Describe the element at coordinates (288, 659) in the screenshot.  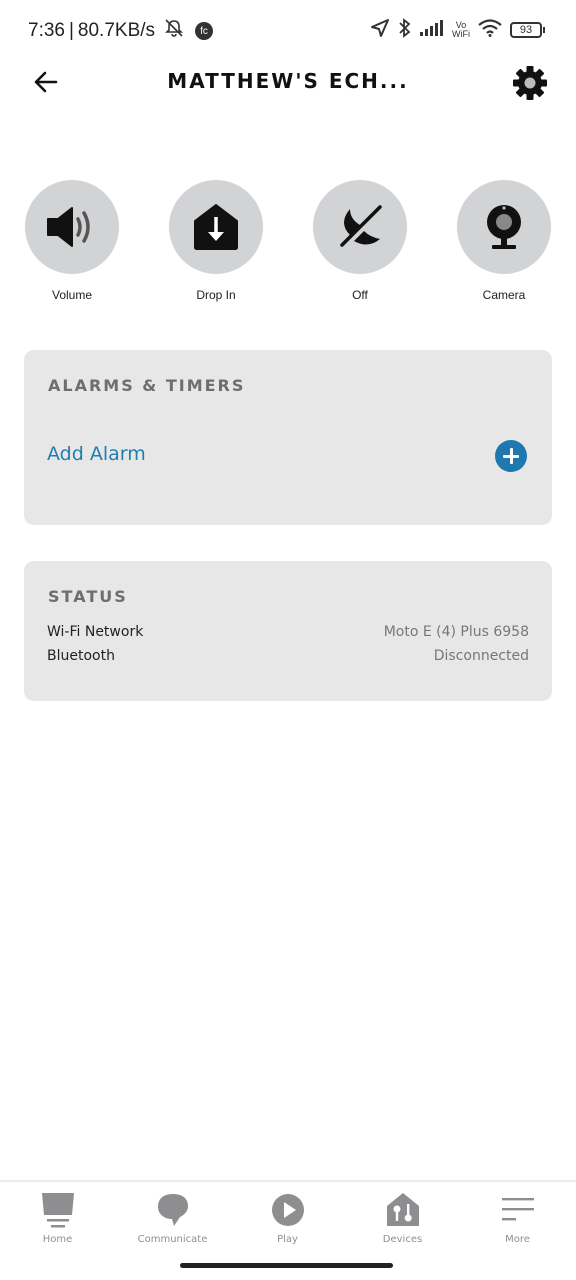
I see `status-row-bluetooth: Bluetooth Disconnected` at that location.